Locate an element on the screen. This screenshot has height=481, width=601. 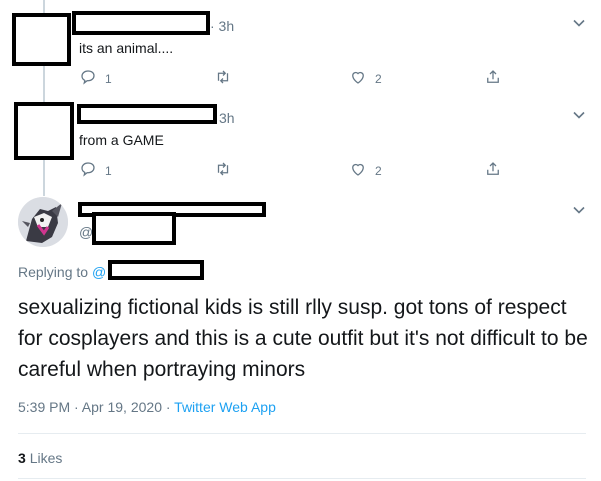
tweet-timestamp: 5:39 PM · Apr 19, 2020 · is located at coordinates (94, 407).